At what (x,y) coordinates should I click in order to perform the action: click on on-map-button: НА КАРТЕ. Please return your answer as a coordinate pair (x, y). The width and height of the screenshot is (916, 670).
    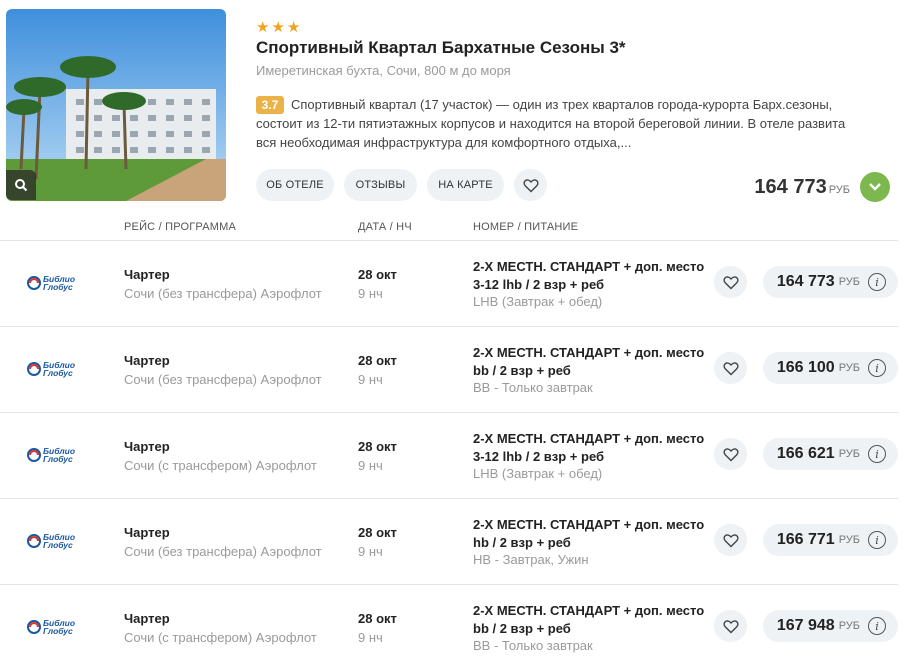
    Looking at the image, I should click on (465, 185).